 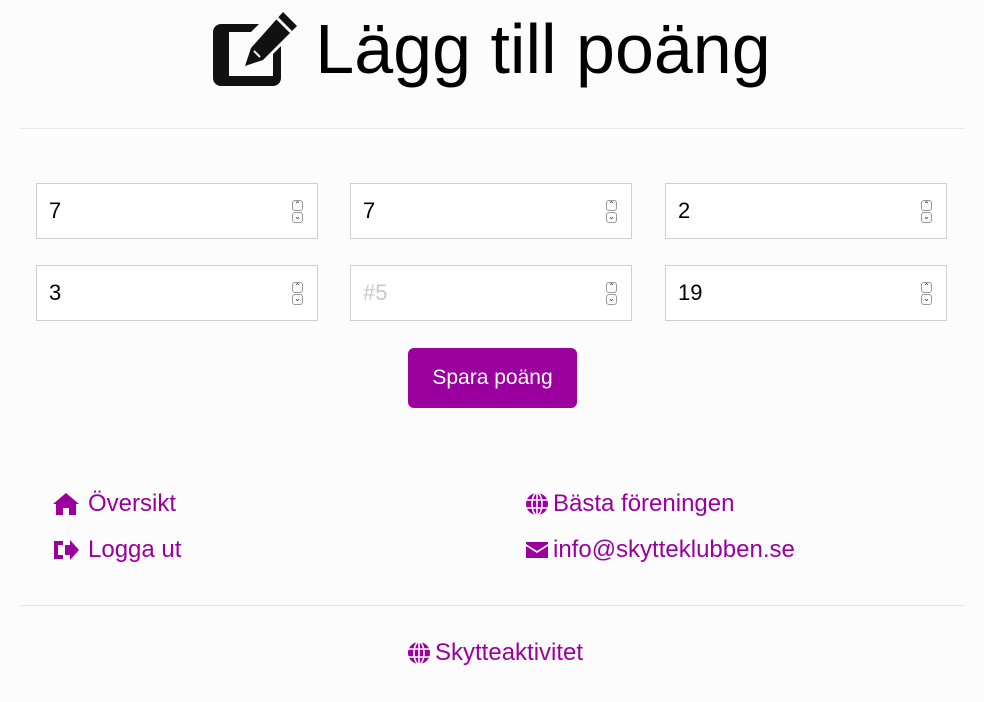 I want to click on edit-icon, so click(x=255, y=49).